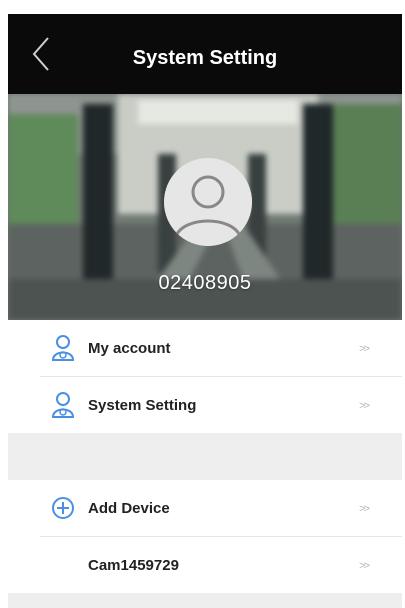 Image resolution: width=405 pixels, height=608 pixels. I want to click on user-icon, so click(208, 202).